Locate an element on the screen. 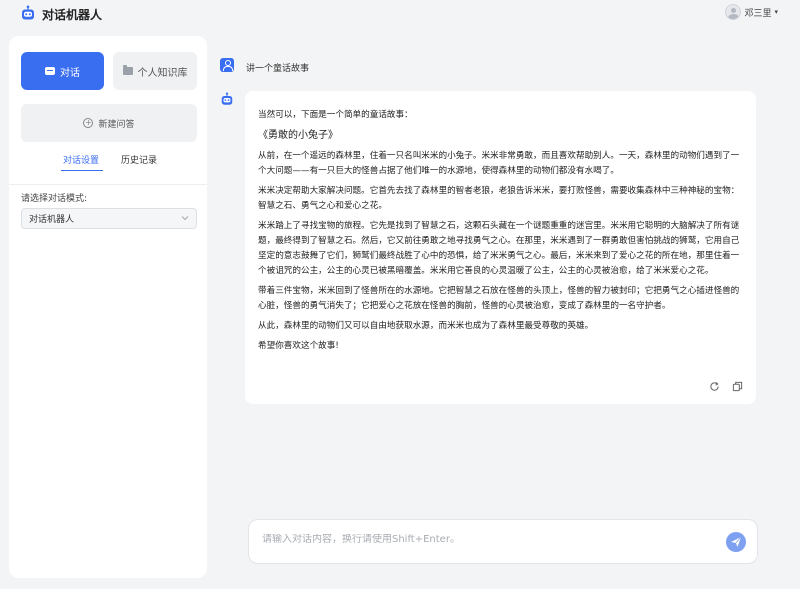 Image resolution: width=800 pixels, height=589 pixels. chat-button: 对话 is located at coordinates (62, 71).